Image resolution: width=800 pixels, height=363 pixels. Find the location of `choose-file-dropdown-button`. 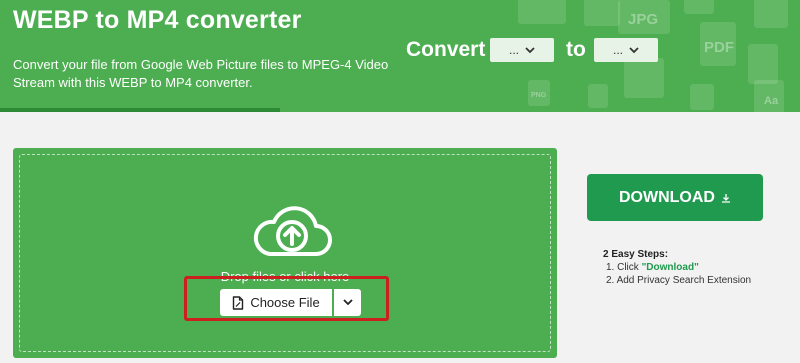

choose-file-dropdown-button is located at coordinates (347, 302).